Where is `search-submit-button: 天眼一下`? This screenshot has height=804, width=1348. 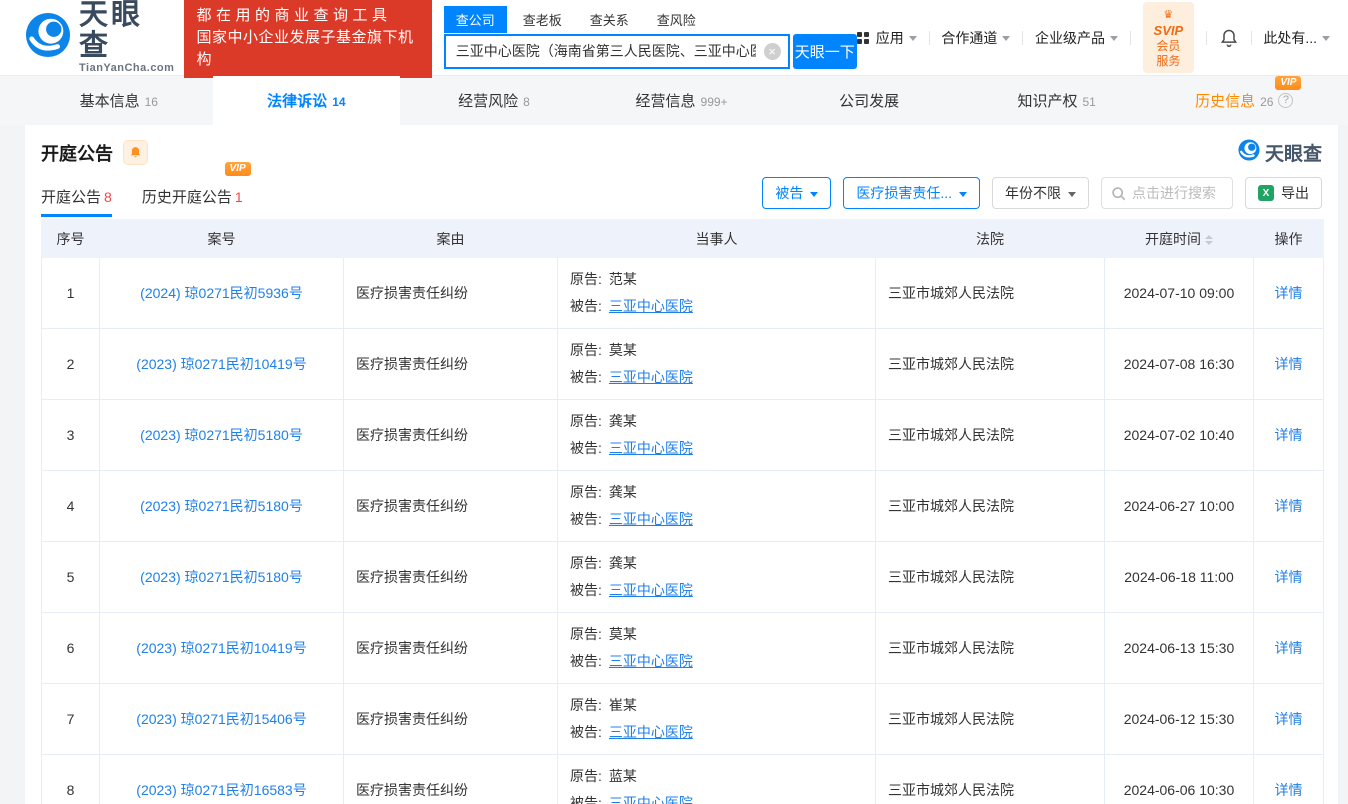 search-submit-button: 天眼一下 is located at coordinates (824, 51).